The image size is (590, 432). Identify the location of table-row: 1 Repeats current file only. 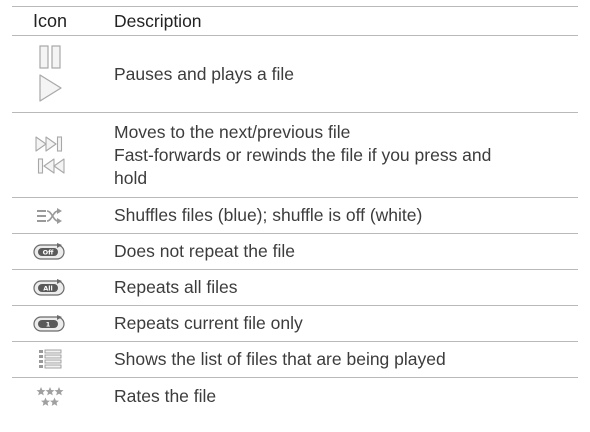
(295, 324).